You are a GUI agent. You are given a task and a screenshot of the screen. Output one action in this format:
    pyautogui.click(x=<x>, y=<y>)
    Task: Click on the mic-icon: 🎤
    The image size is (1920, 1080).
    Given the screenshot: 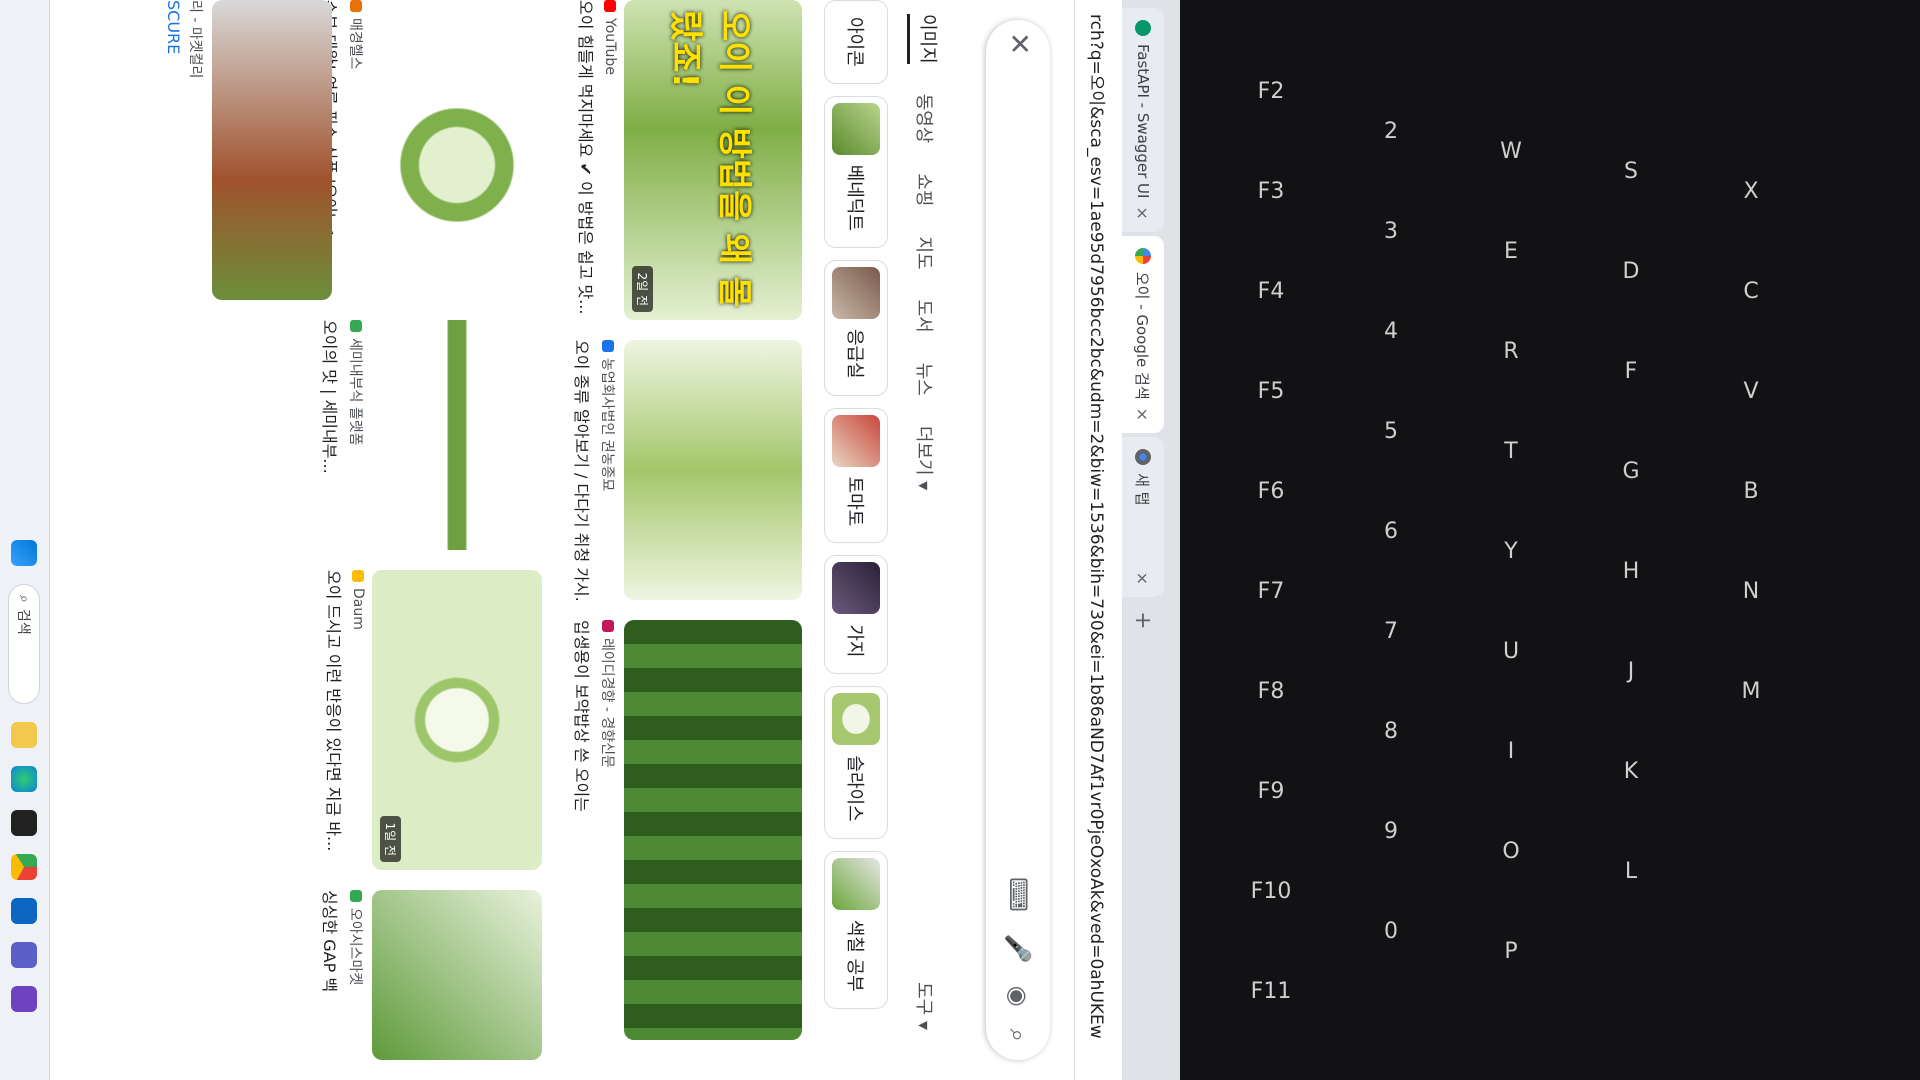 What is the action you would take?
    pyautogui.click(x=1018, y=949)
    